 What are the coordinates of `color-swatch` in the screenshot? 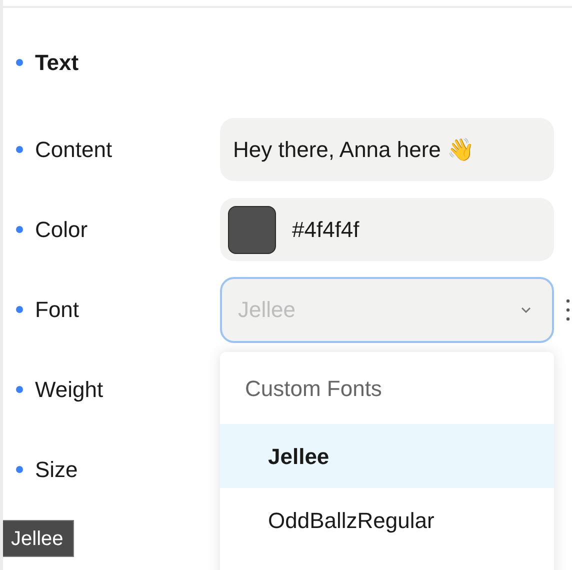 It's located at (252, 230).